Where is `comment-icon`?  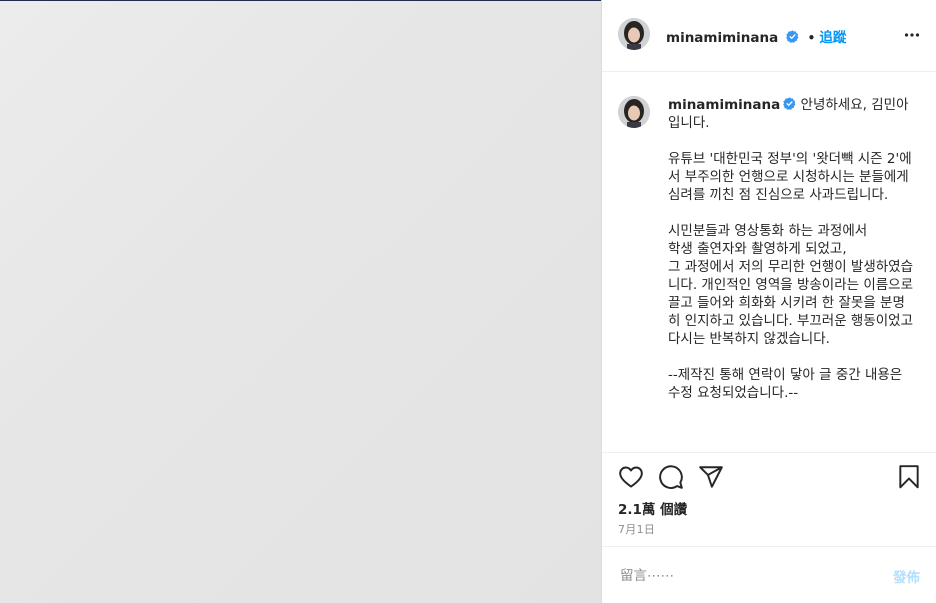 comment-icon is located at coordinates (671, 477).